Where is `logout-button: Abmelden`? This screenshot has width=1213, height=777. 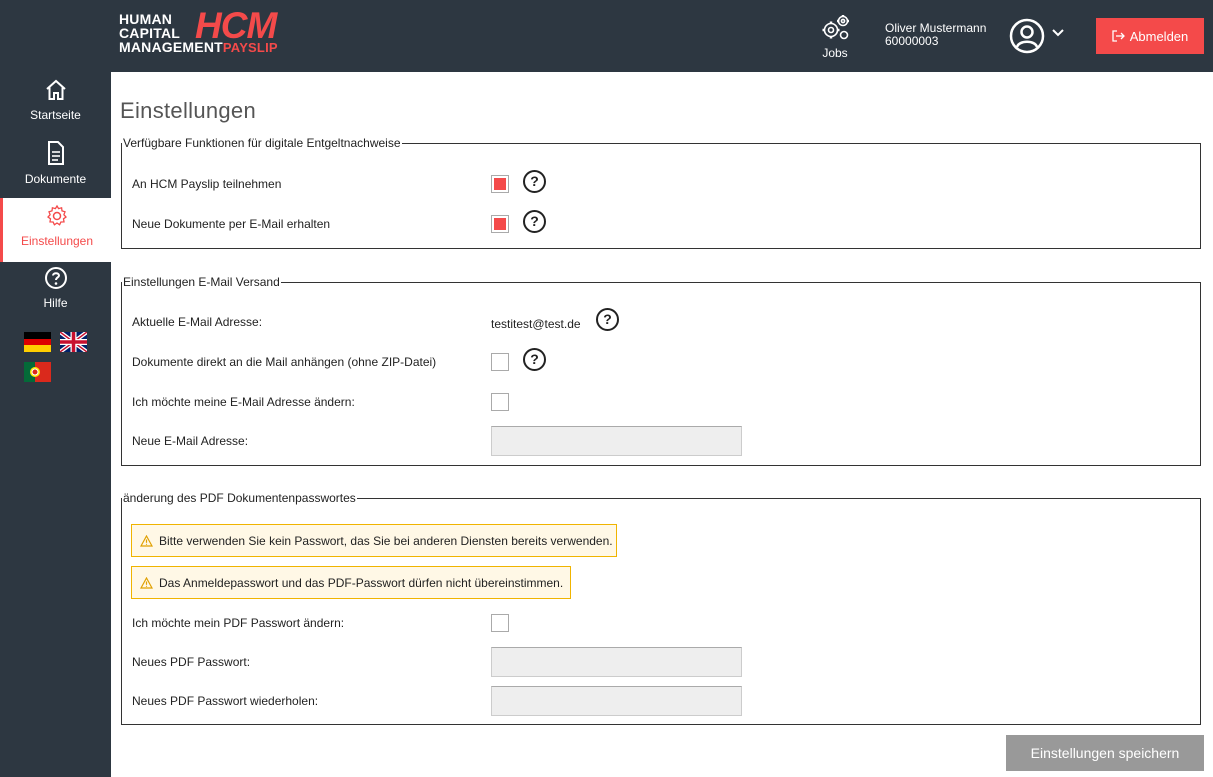 logout-button: Abmelden is located at coordinates (1150, 36).